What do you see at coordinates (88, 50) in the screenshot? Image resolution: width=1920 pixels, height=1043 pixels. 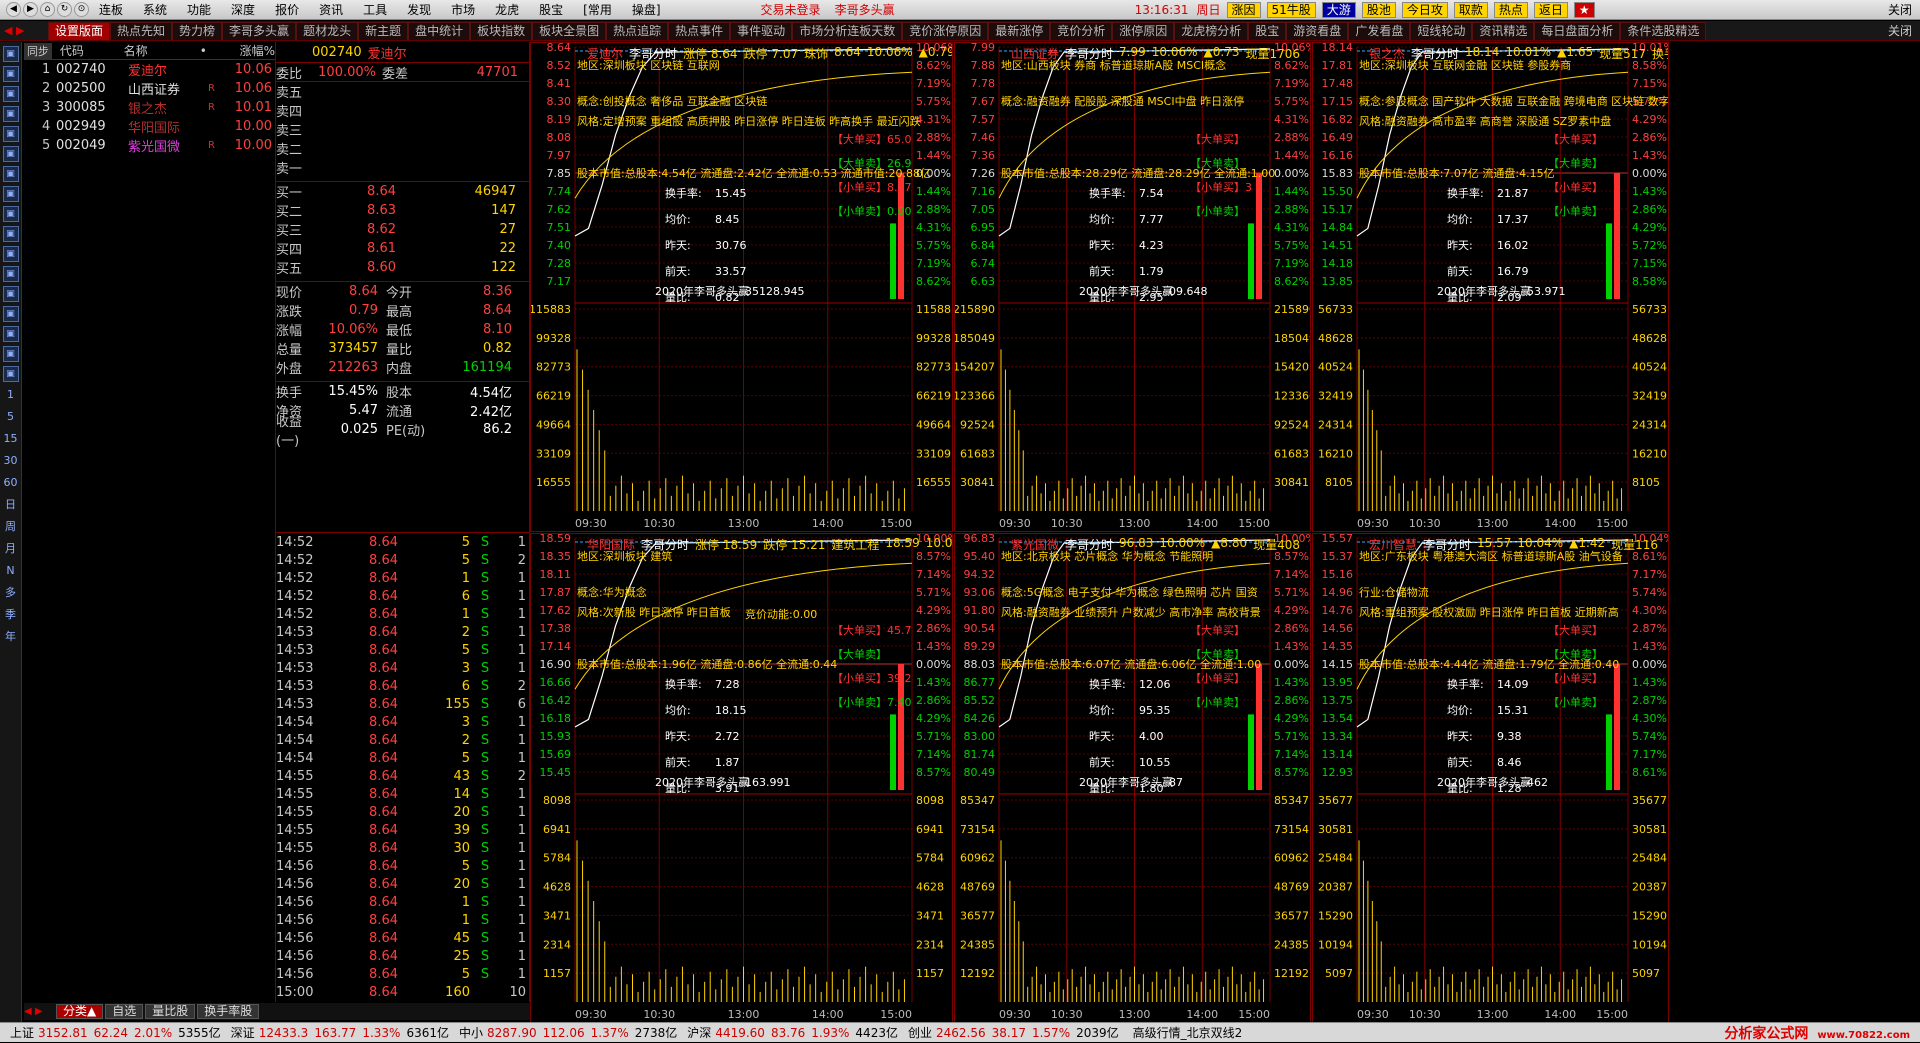 I see `col-code: 代码` at bounding box center [88, 50].